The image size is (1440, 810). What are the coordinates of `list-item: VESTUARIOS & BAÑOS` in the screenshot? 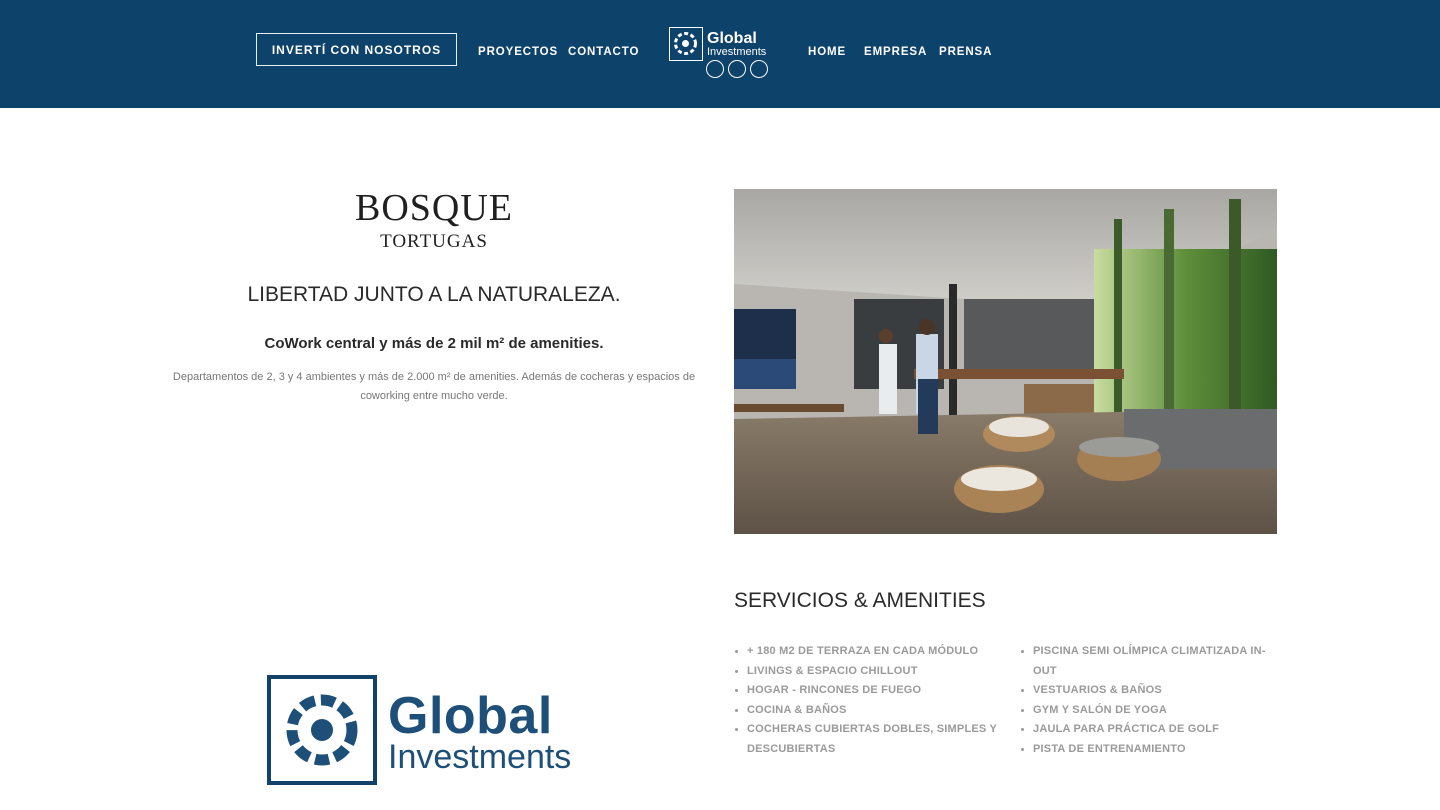 It's located at (1150, 691).